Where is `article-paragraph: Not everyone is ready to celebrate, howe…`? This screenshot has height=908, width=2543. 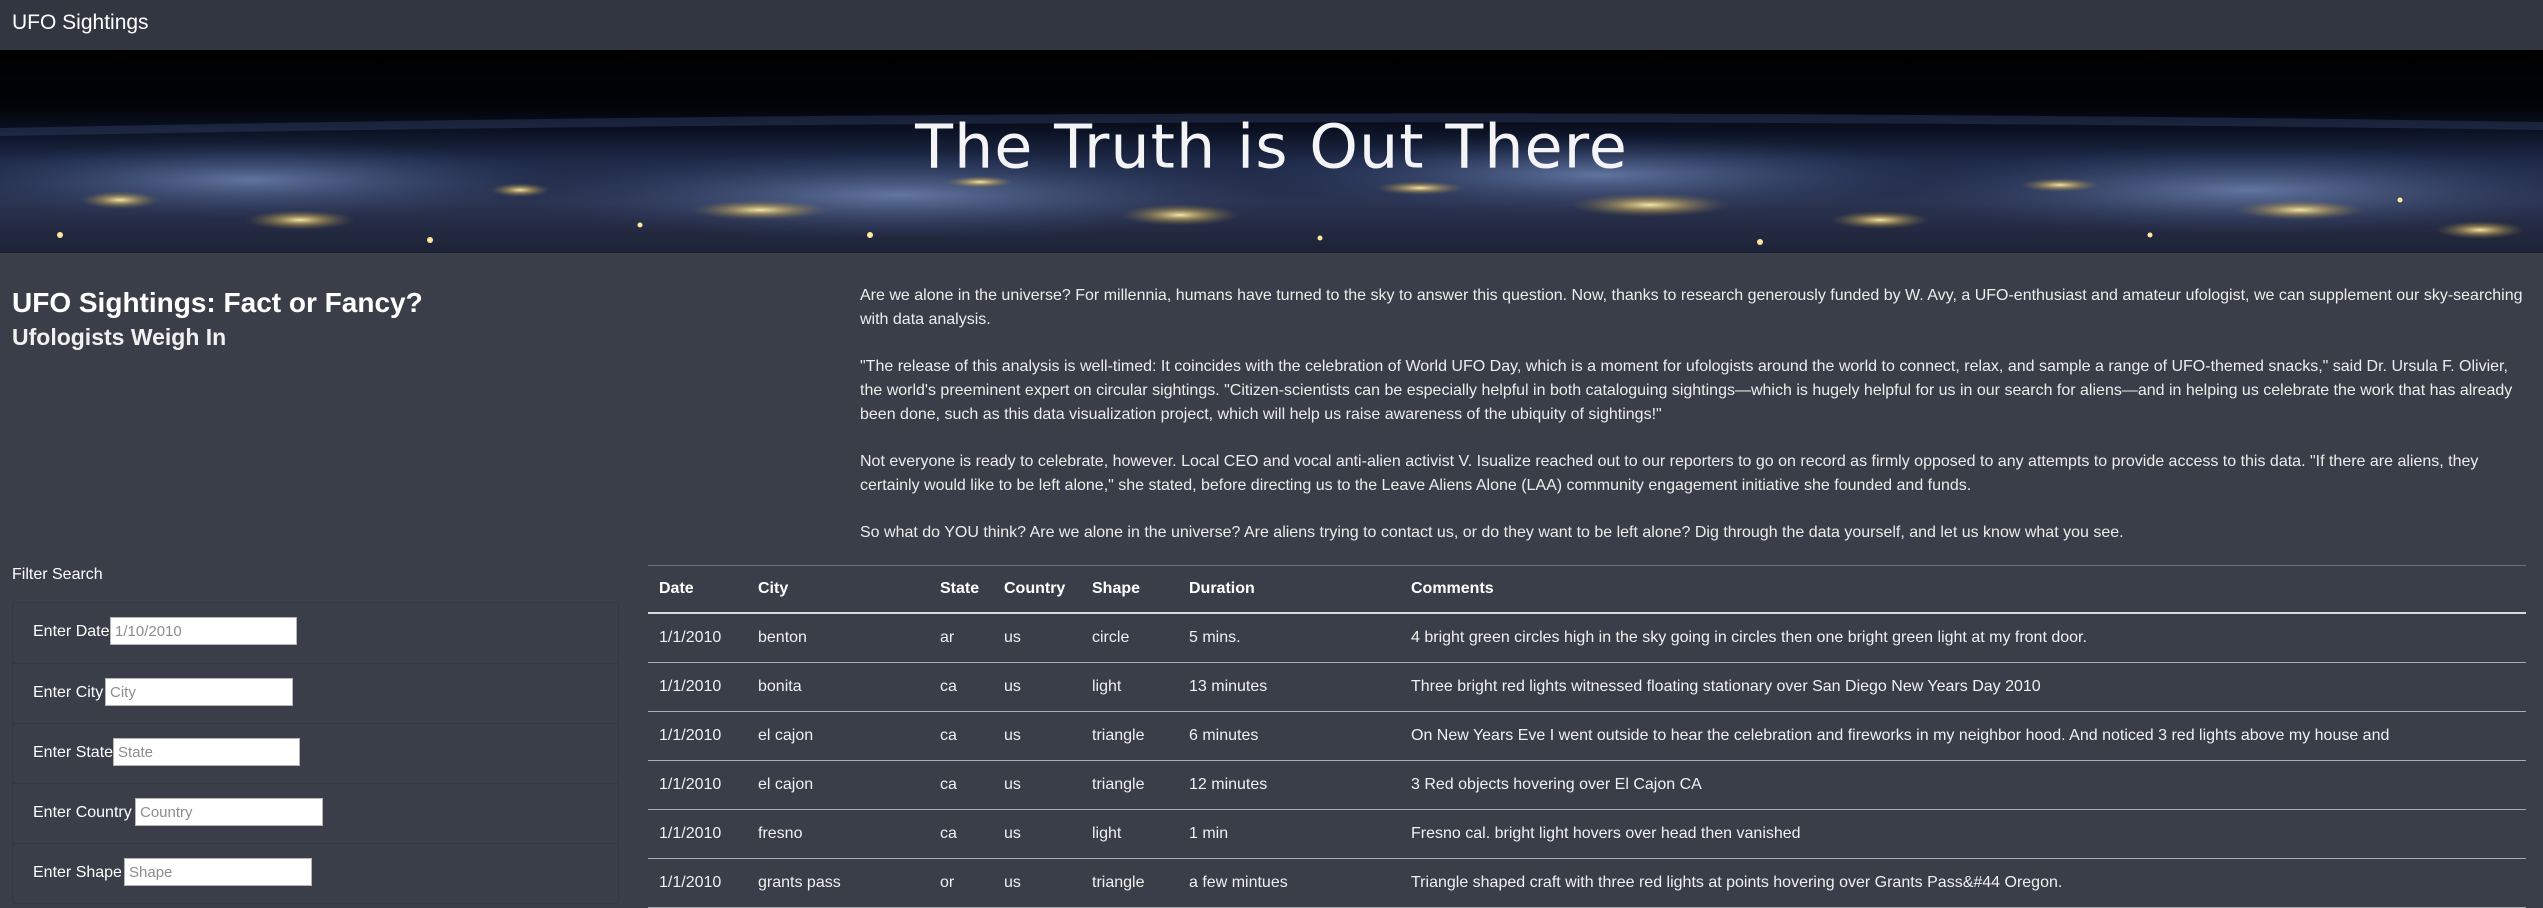
article-paragraph: Not everyone is ready to celebrate, howe… is located at coordinates (1669, 473).